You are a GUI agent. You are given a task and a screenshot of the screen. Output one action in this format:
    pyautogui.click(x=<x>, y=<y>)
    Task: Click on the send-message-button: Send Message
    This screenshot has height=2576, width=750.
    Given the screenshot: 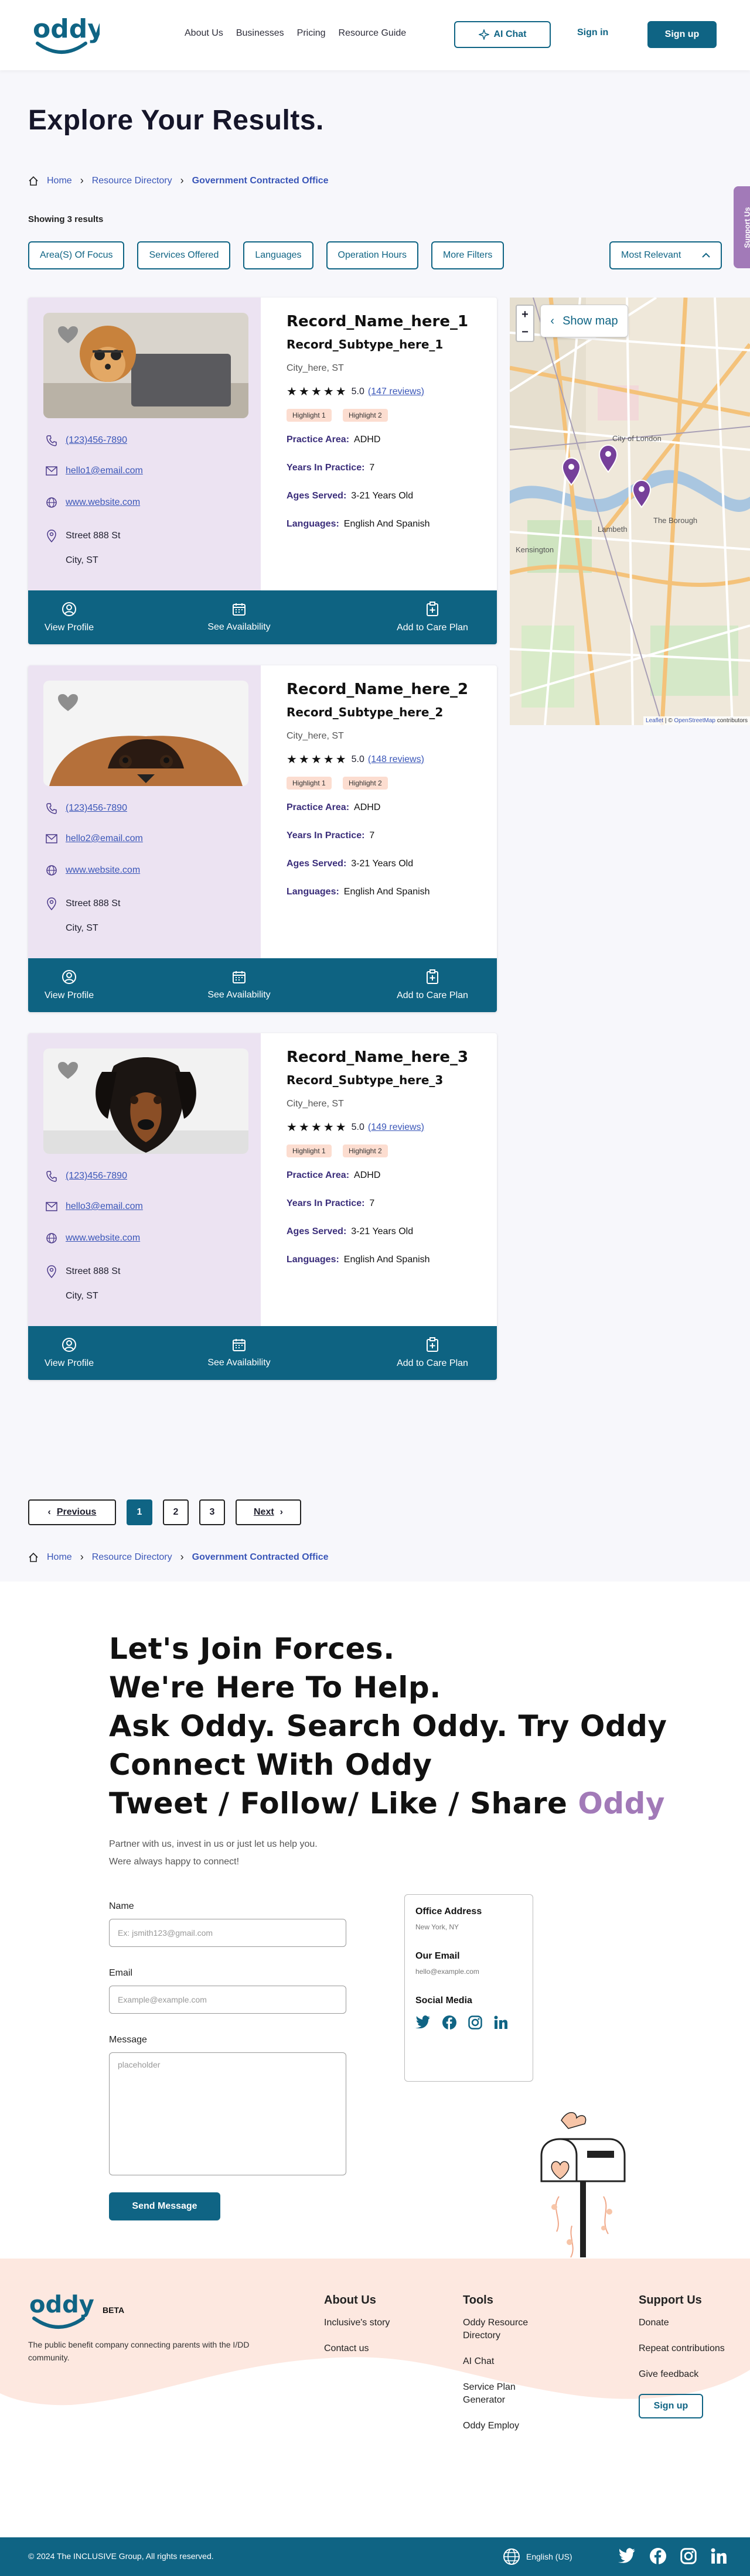 What is the action you would take?
    pyautogui.click(x=164, y=2206)
    